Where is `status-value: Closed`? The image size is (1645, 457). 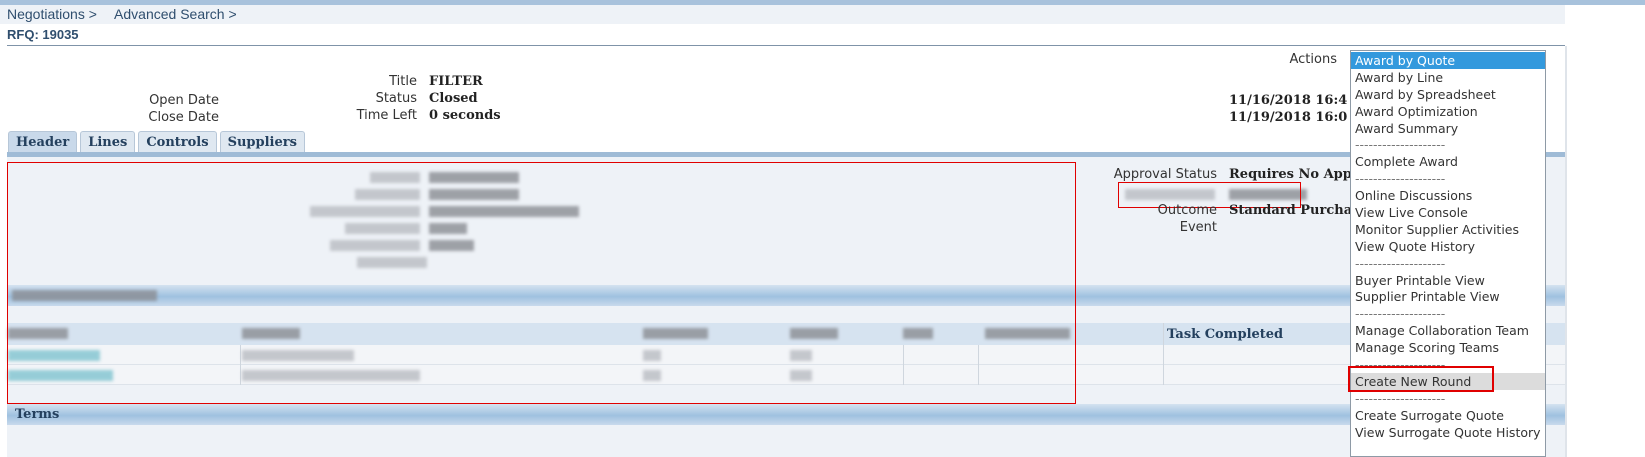
status-value: Closed is located at coordinates (453, 98).